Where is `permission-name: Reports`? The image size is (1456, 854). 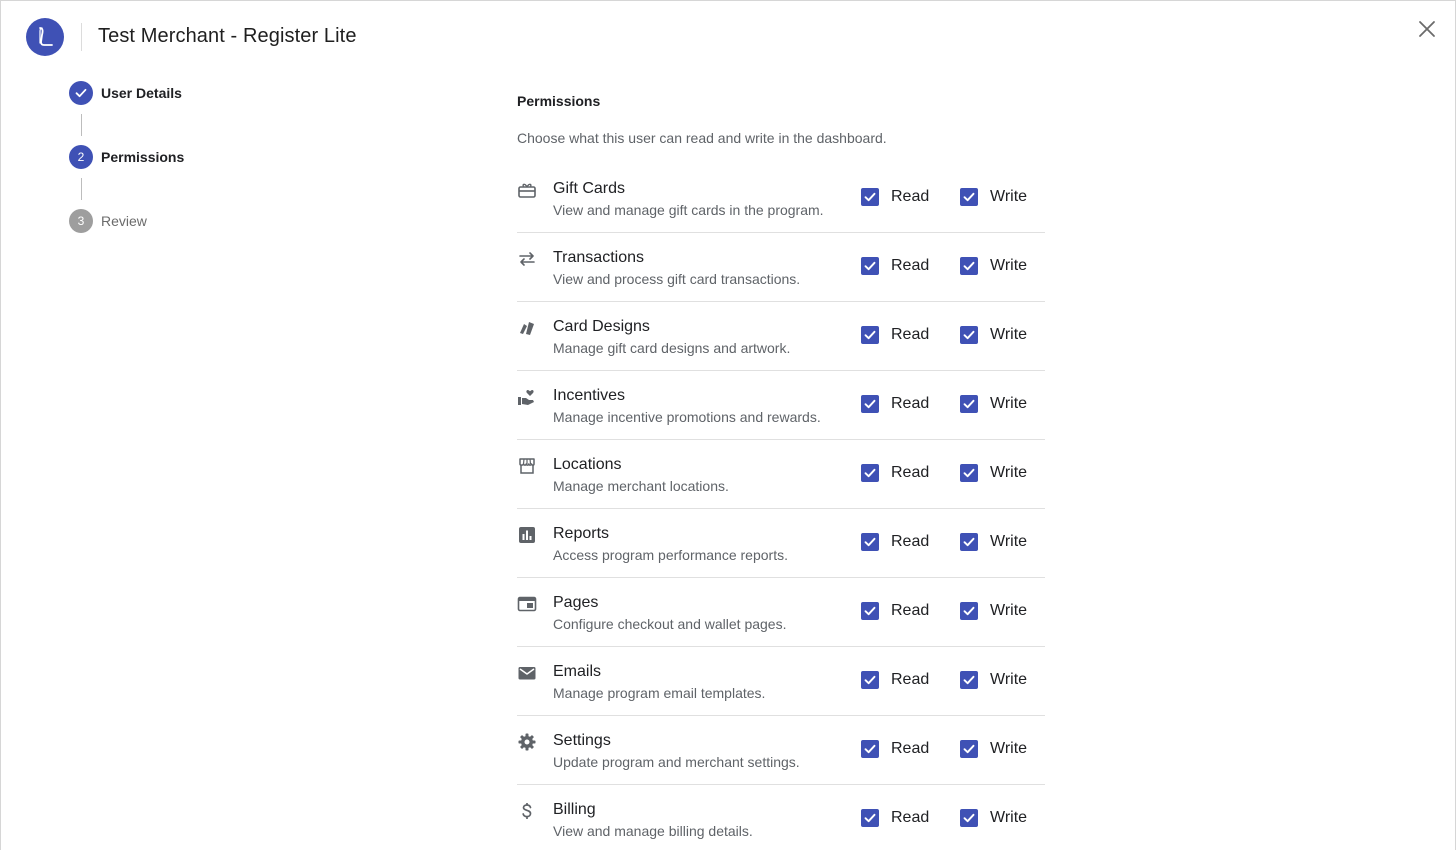 permission-name: Reports is located at coordinates (581, 533).